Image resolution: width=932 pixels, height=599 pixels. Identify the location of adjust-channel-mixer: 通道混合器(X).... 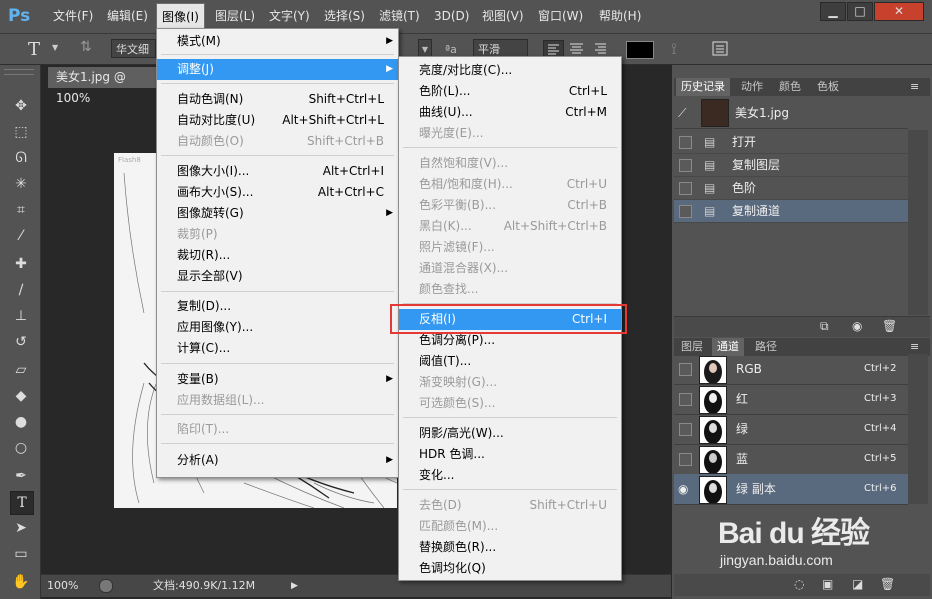
(510, 268).